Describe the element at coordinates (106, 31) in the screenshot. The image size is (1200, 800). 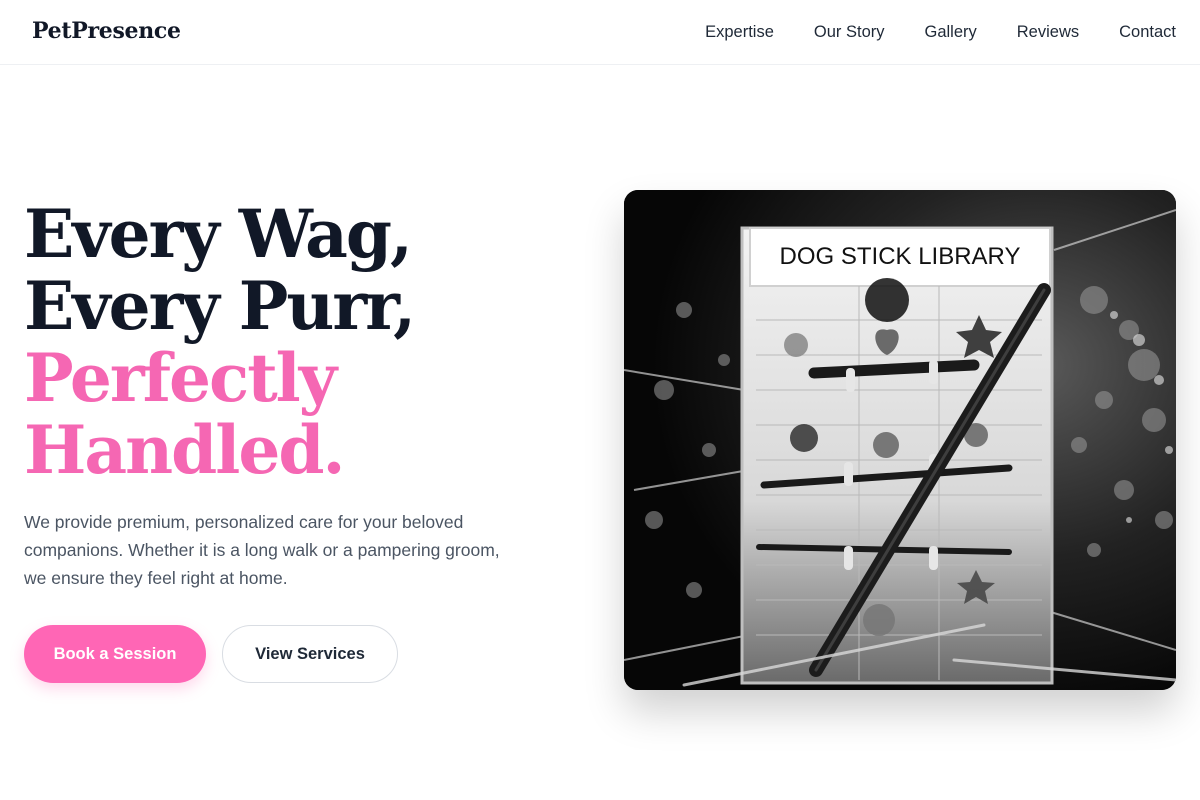
I see `brand-logo: PetPresence` at that location.